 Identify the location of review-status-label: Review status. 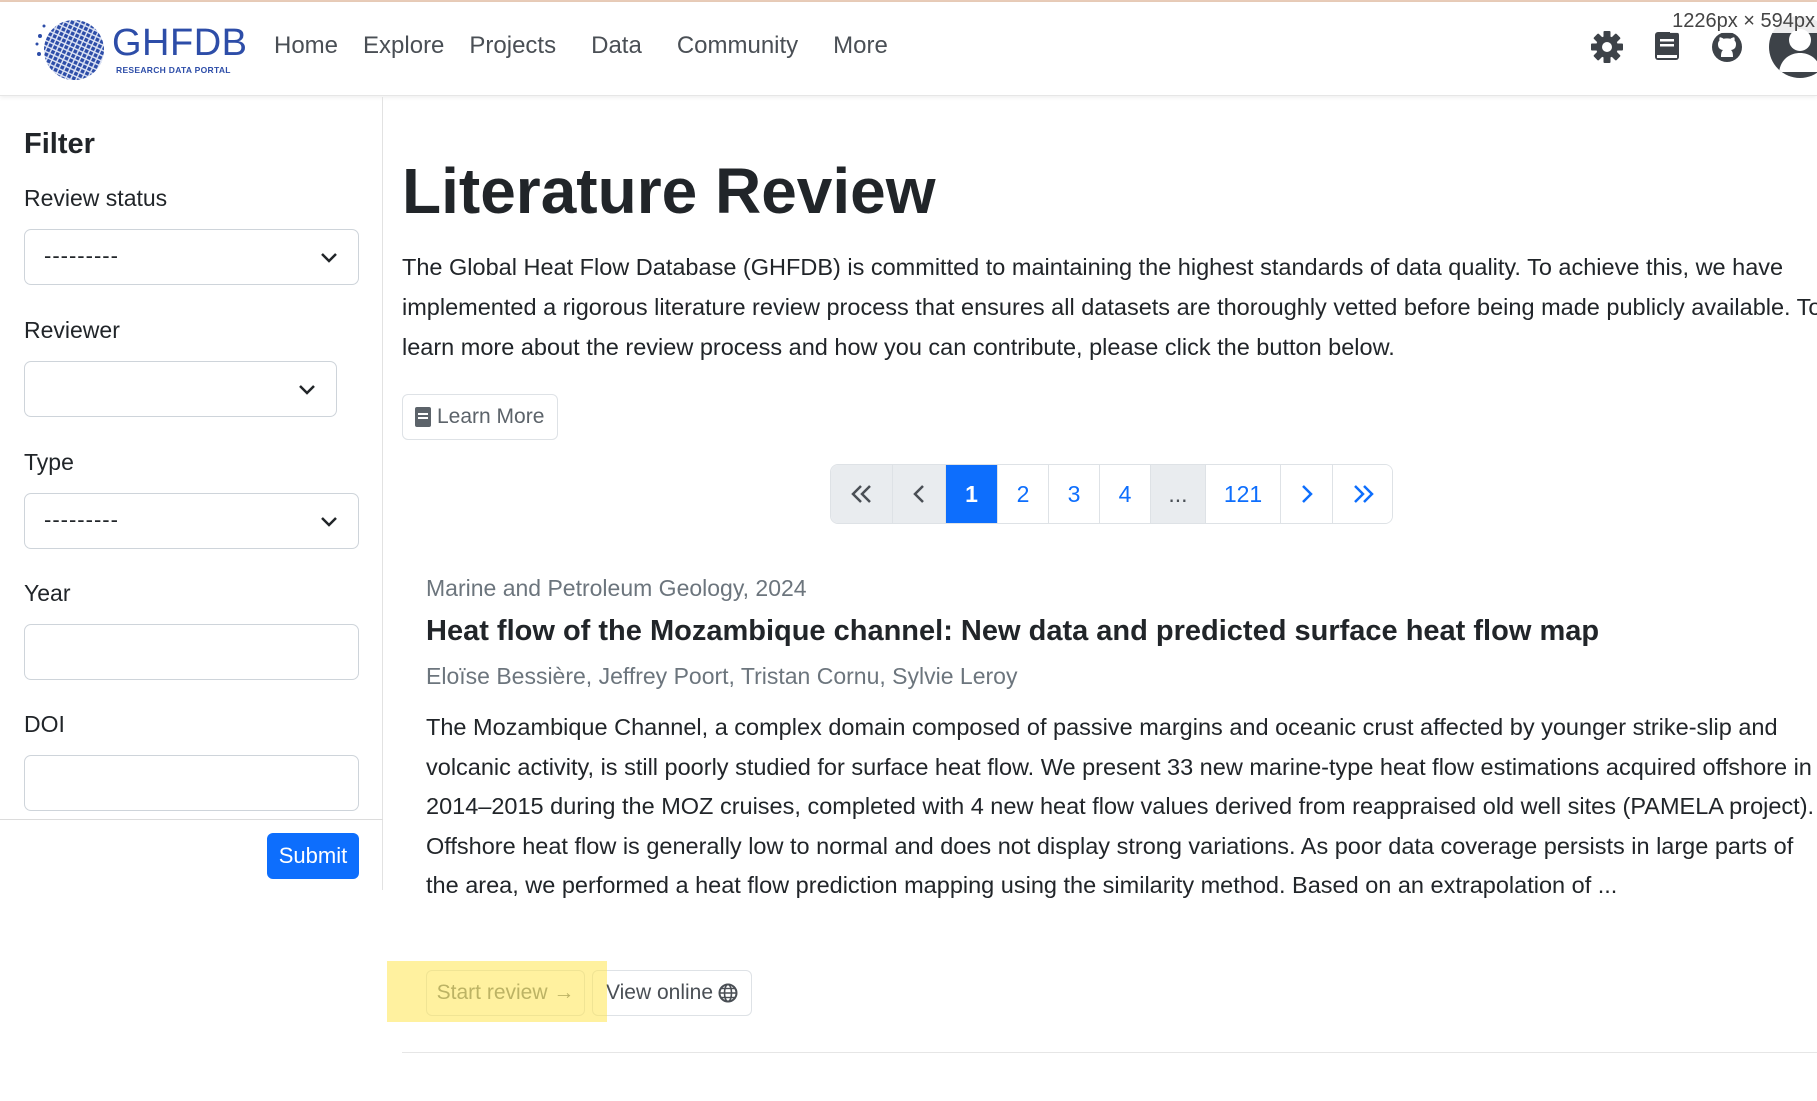
(96, 198).